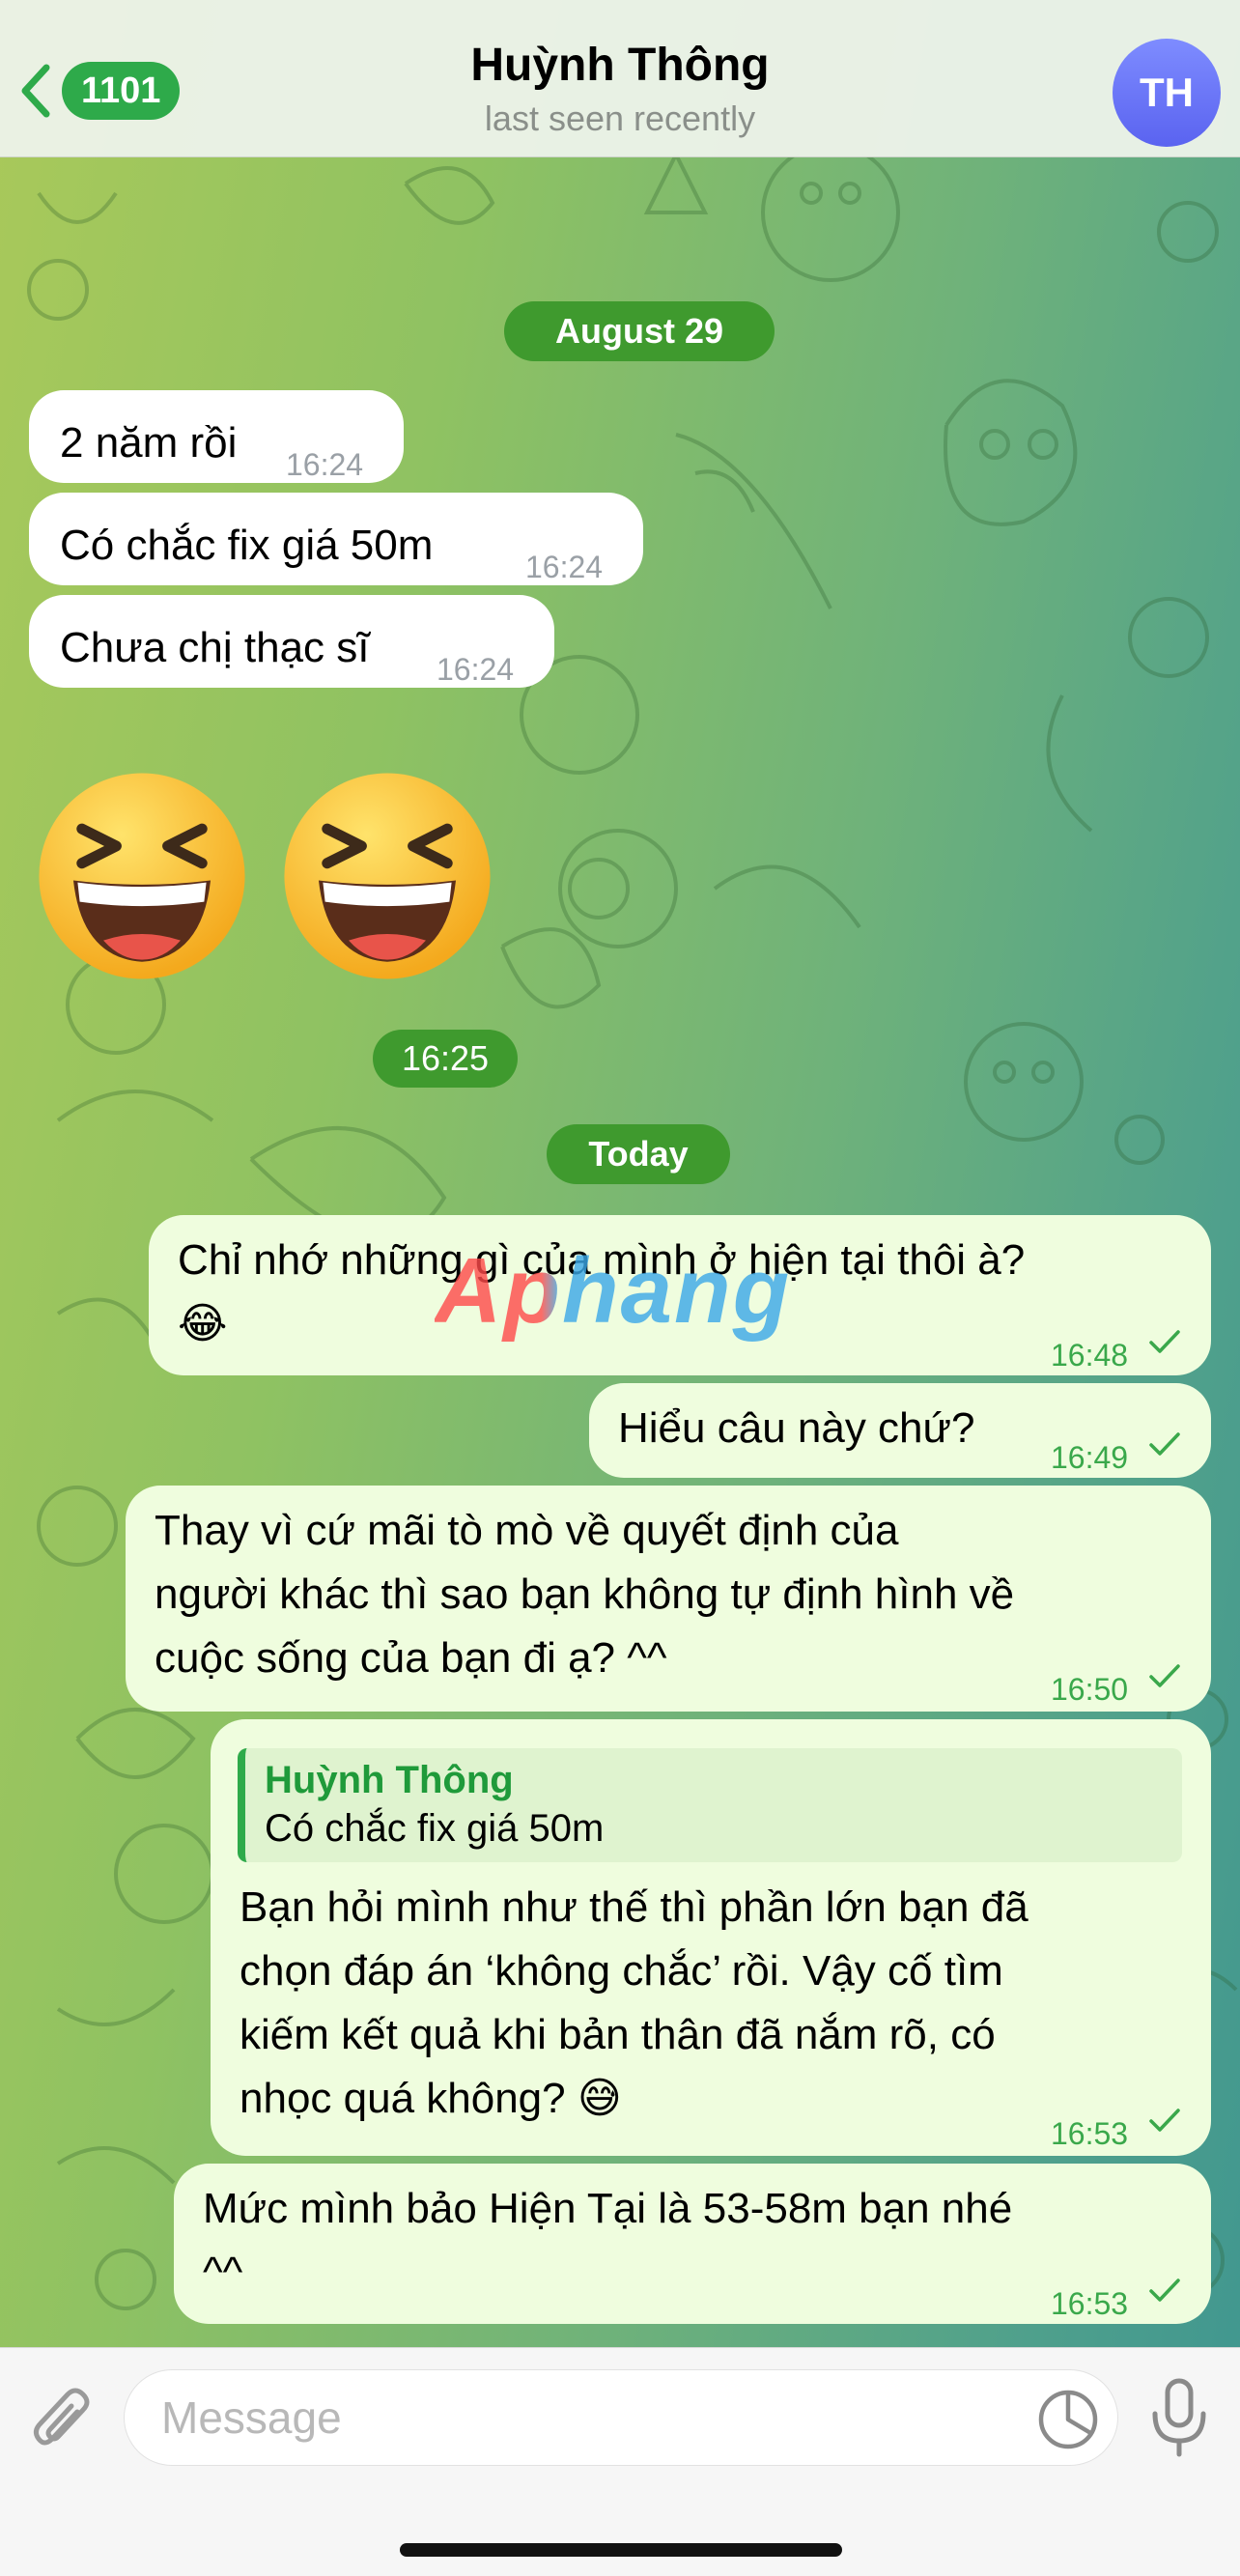 This screenshot has width=1240, height=2576. Describe the element at coordinates (435, 1828) in the screenshot. I see `reply-text: Có chắc fix giá 50m` at that location.